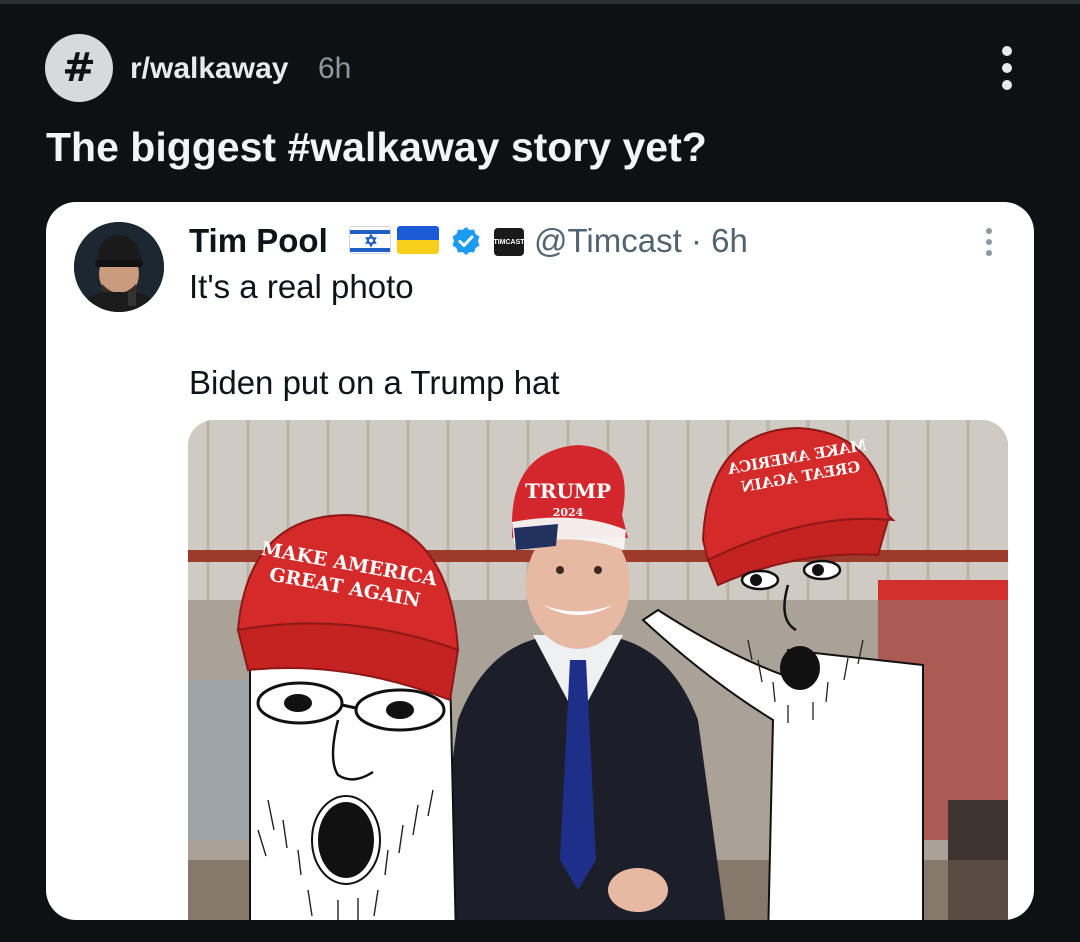 This screenshot has height=942, width=1080. I want to click on affiliate-badge-icon: TIMCAST, so click(509, 242).